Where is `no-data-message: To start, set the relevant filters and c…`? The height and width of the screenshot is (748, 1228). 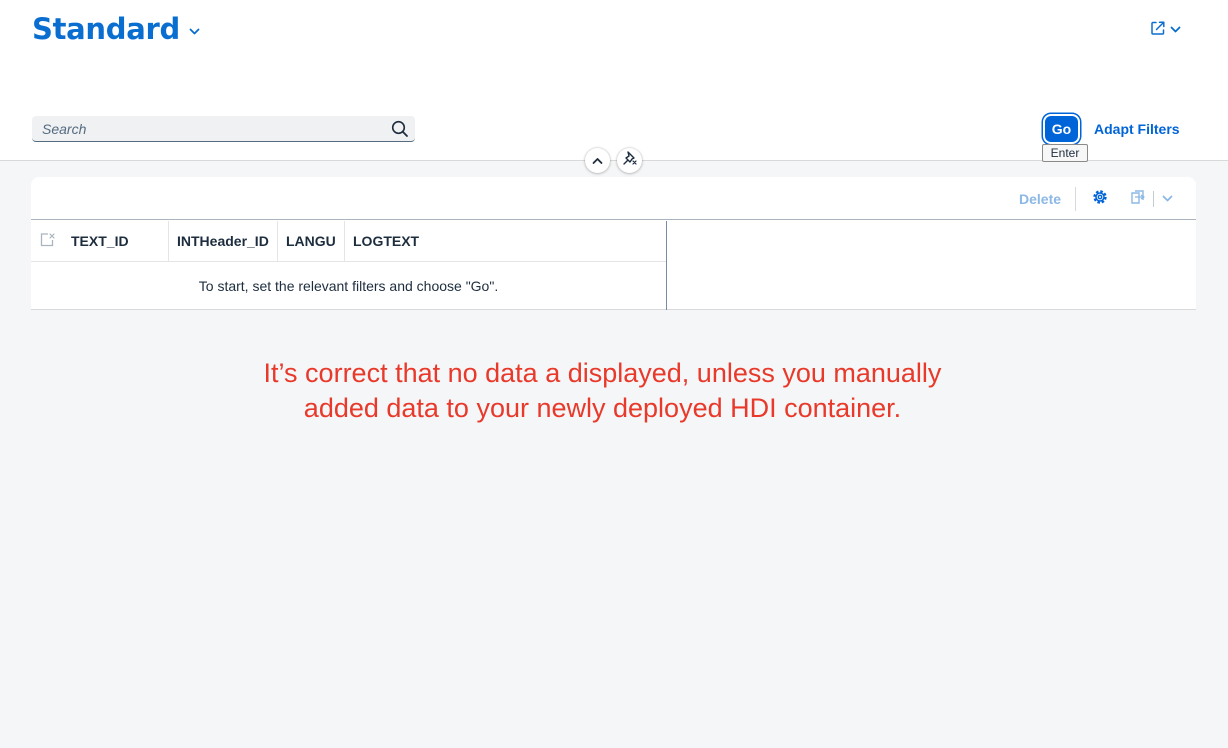
no-data-message: To start, set the relevant filters and c… is located at coordinates (348, 285).